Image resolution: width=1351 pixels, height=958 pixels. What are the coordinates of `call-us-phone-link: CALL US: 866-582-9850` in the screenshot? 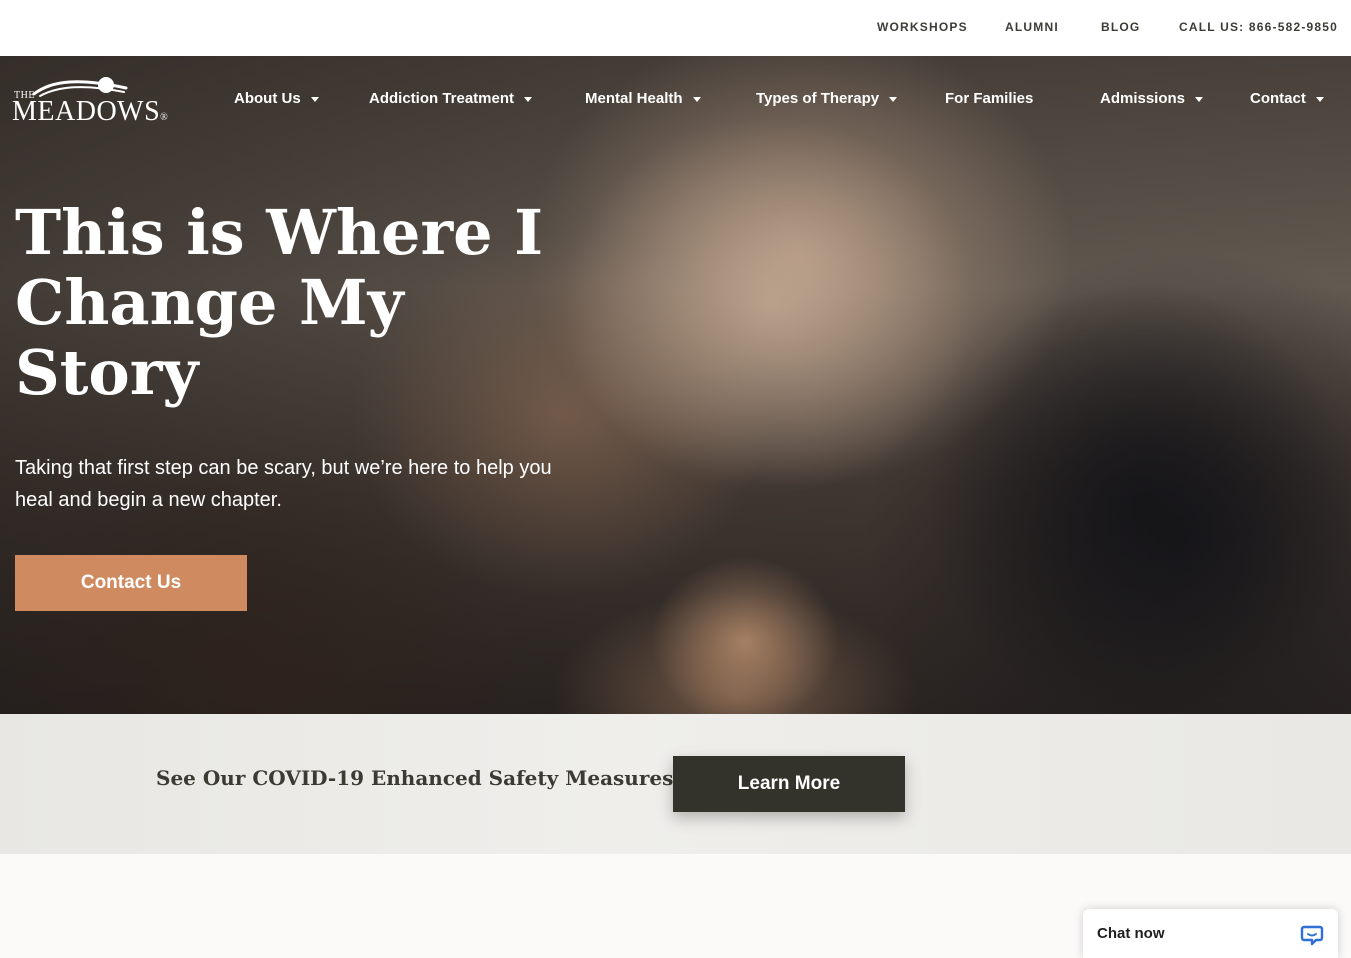 It's located at (1258, 27).